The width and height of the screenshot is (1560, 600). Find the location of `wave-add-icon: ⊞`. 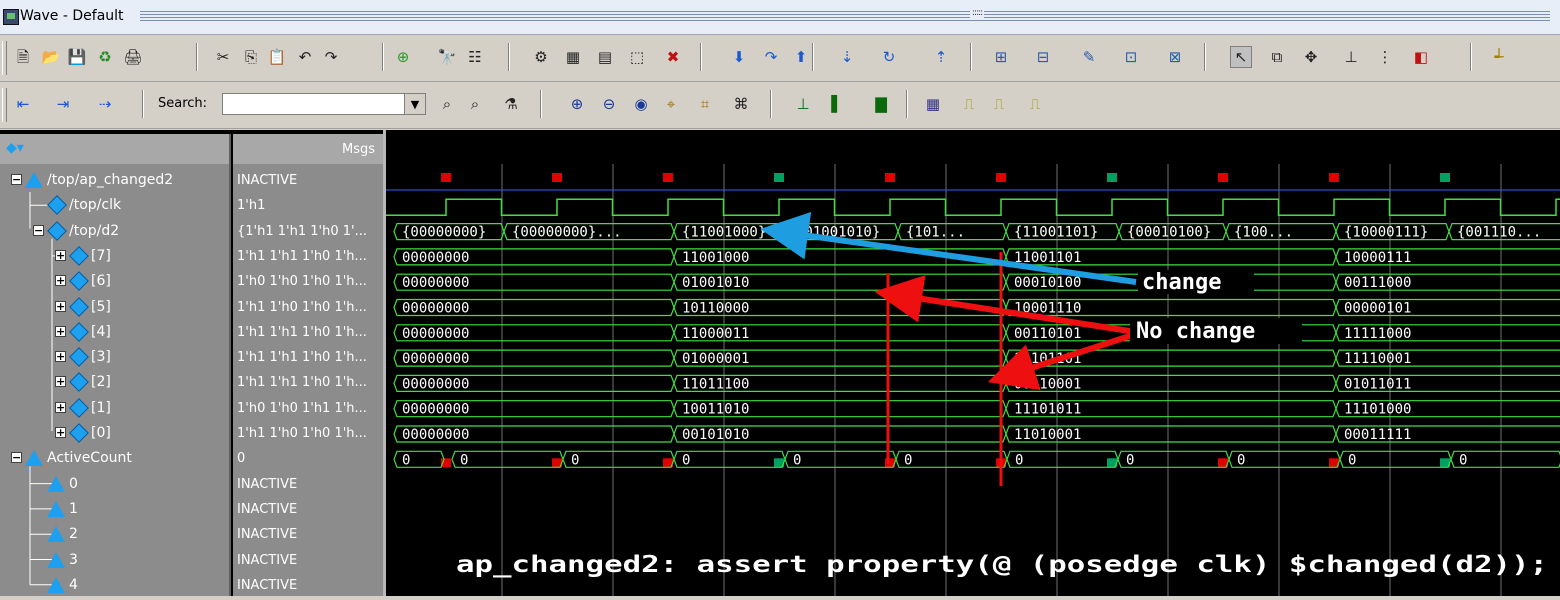

wave-add-icon: ⊞ is located at coordinates (1001, 57).